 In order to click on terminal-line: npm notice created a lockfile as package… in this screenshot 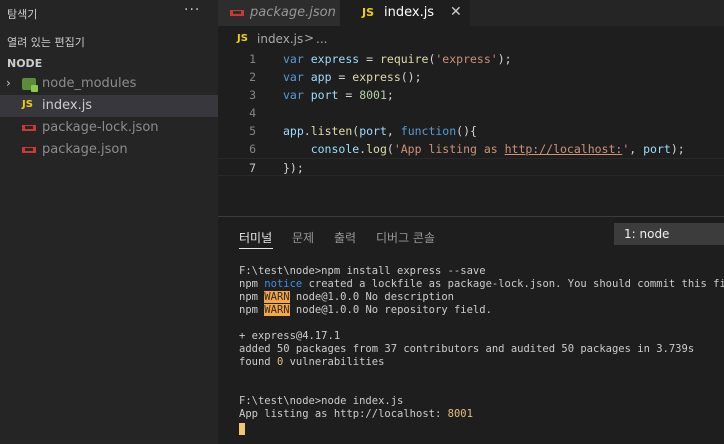, I will do `click(481, 284)`.